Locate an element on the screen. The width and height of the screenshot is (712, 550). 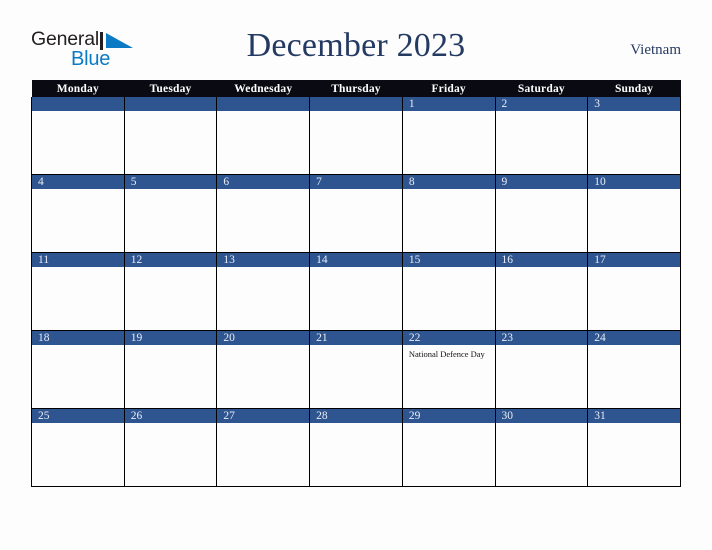
day-number: 23 is located at coordinates (541, 338).